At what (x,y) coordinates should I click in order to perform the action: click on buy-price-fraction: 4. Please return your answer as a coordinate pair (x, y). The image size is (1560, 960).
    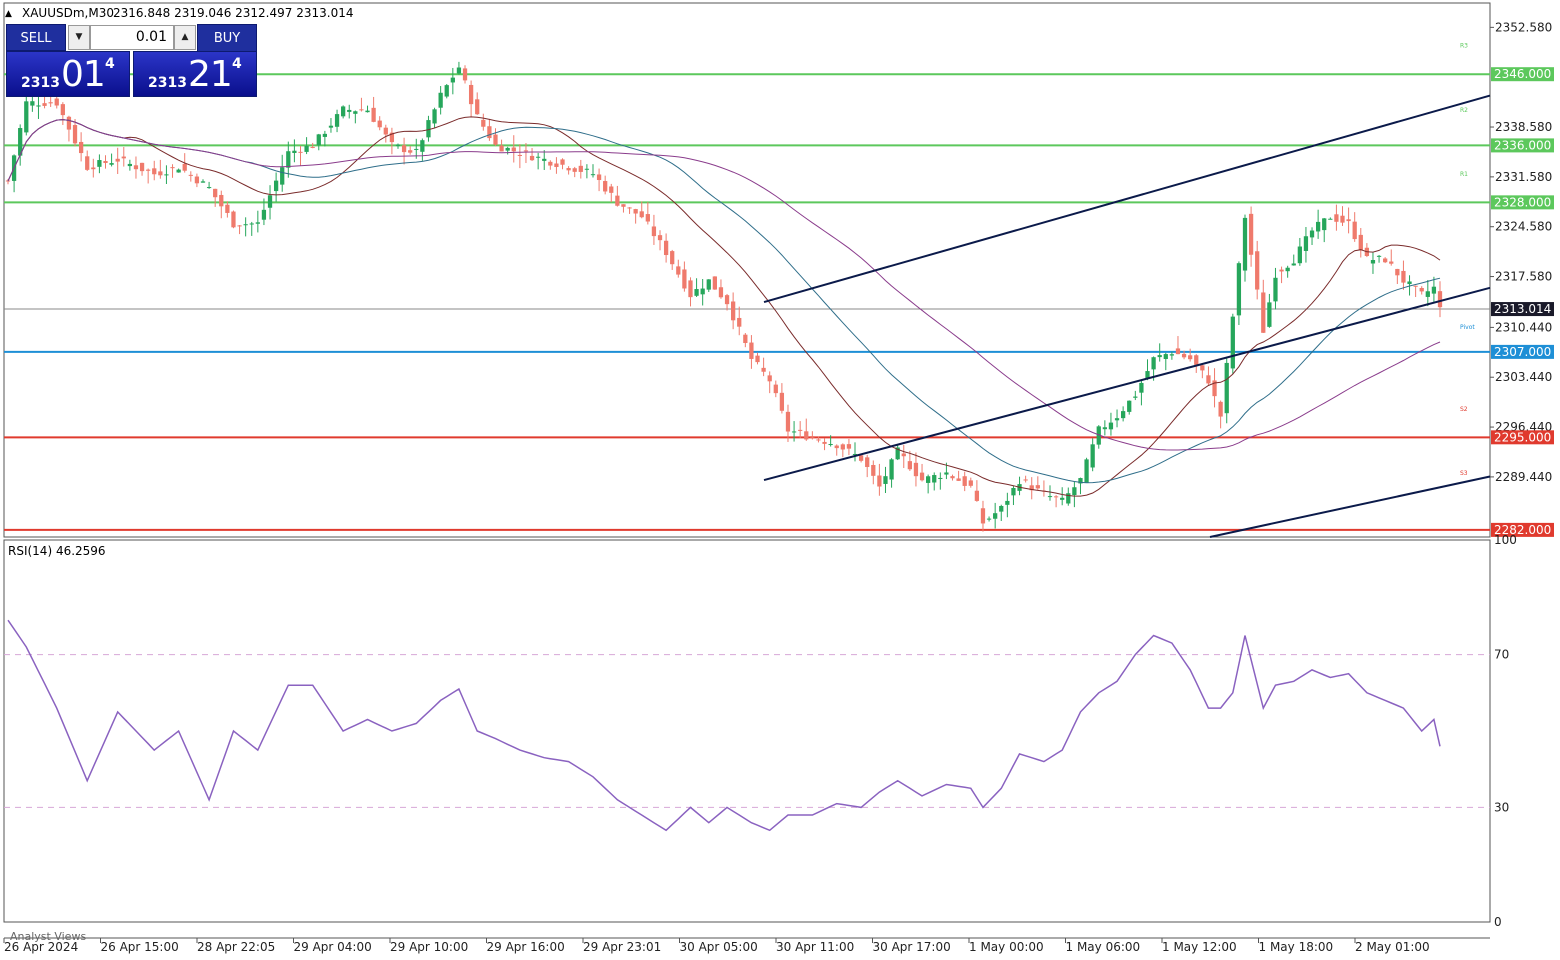
    Looking at the image, I should click on (237, 64).